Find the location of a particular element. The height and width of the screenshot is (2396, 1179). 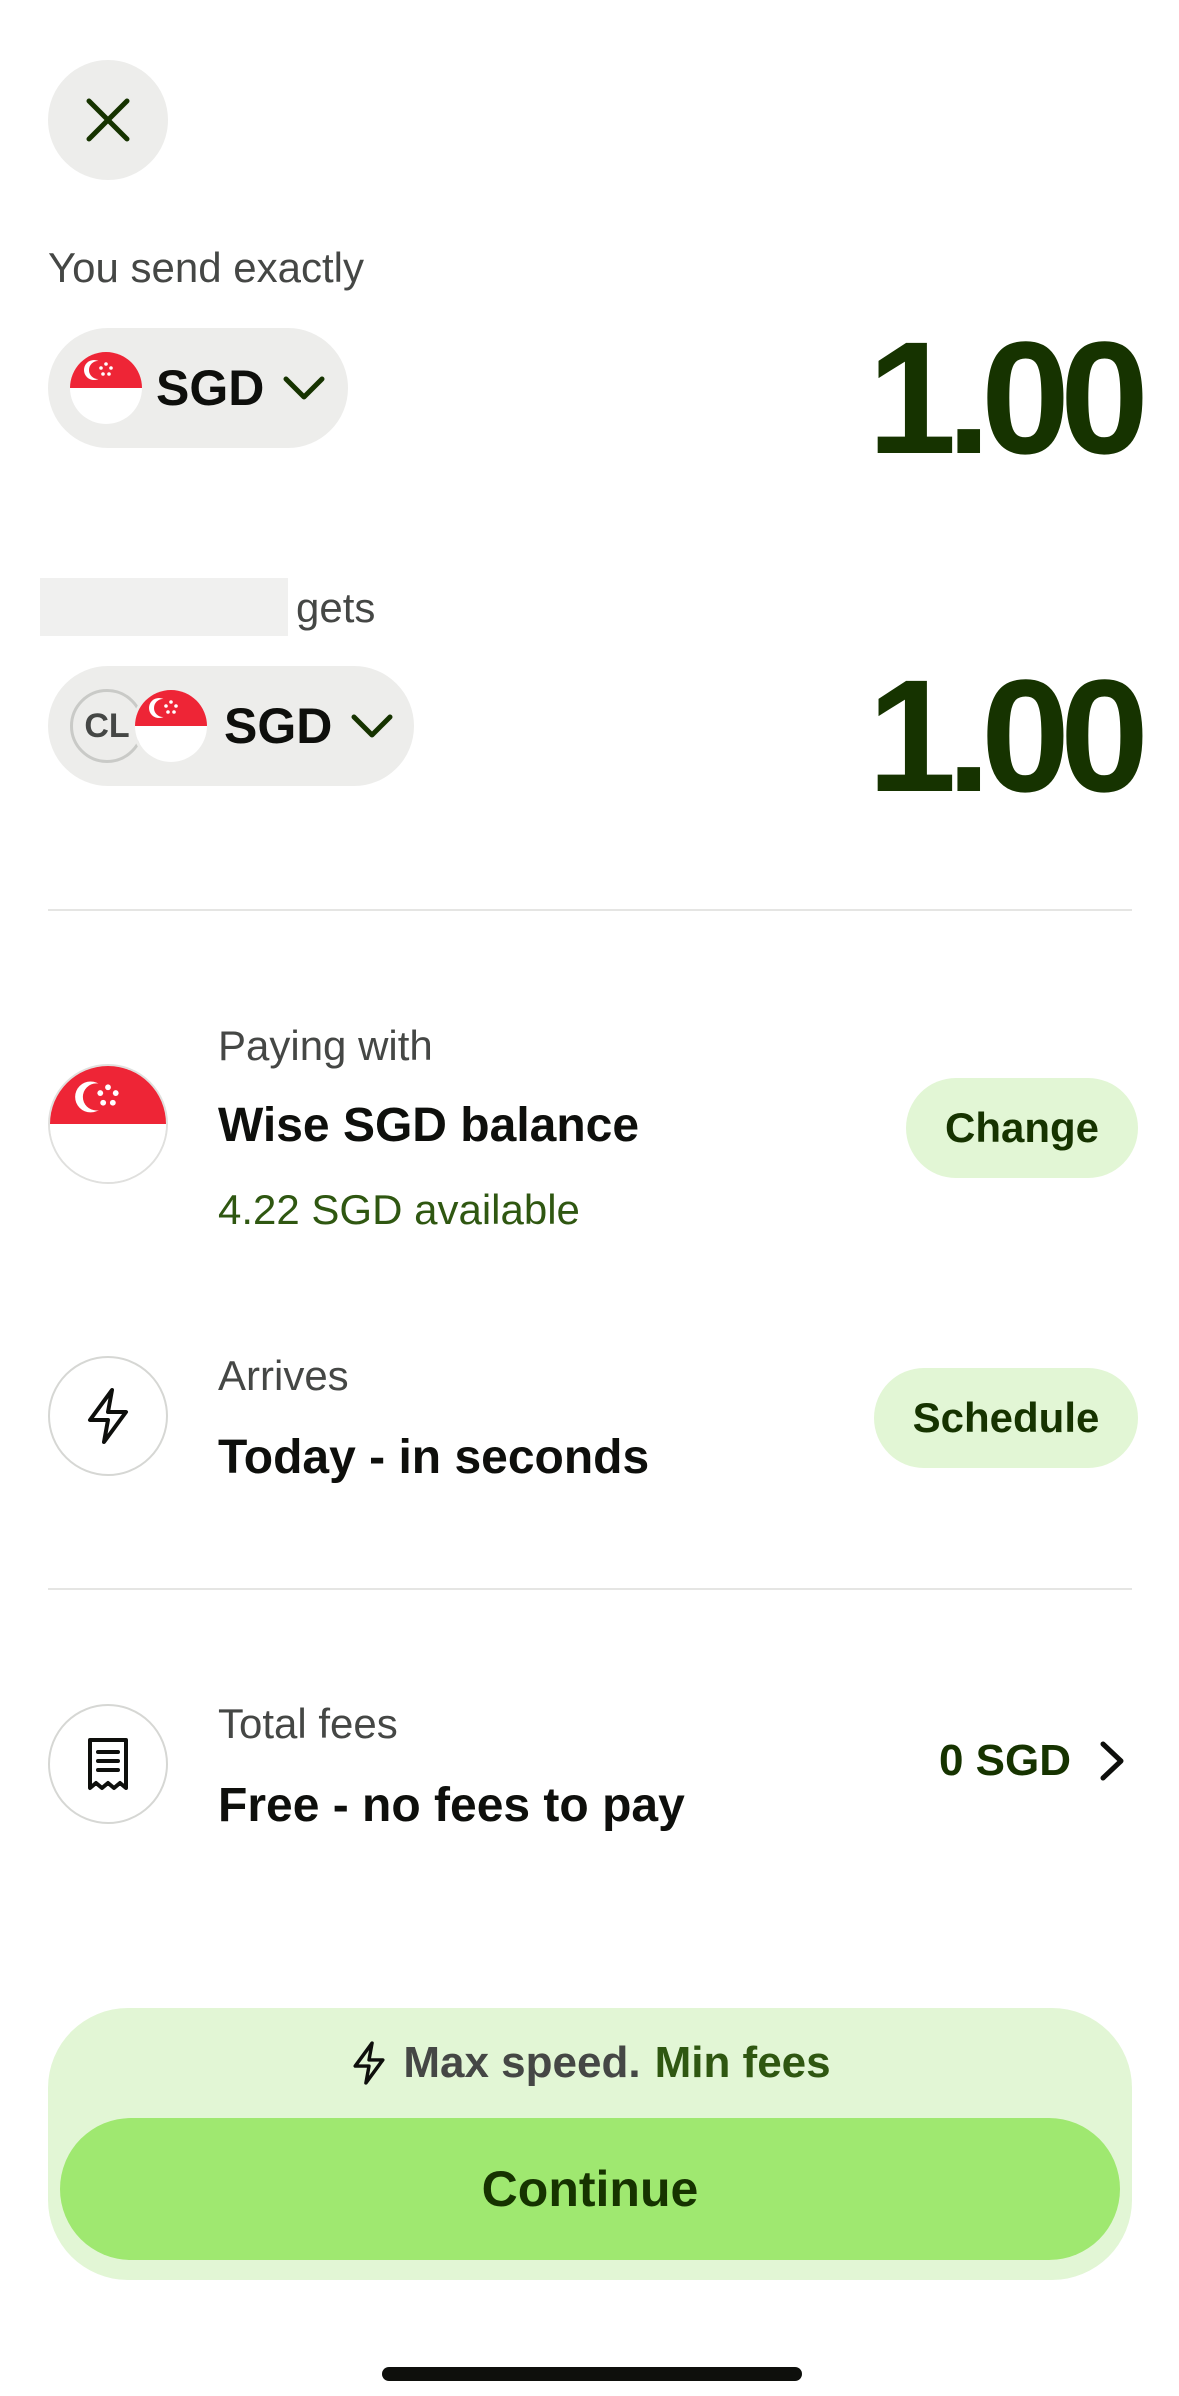

change-button: Change is located at coordinates (1022, 1128).